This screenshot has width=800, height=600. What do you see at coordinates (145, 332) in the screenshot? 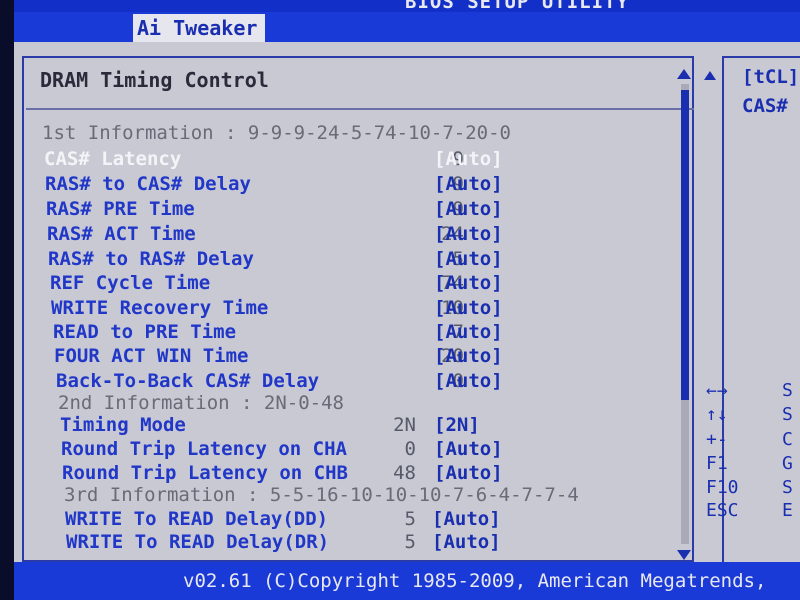
I see `setting-label: READ to PRE Time` at bounding box center [145, 332].